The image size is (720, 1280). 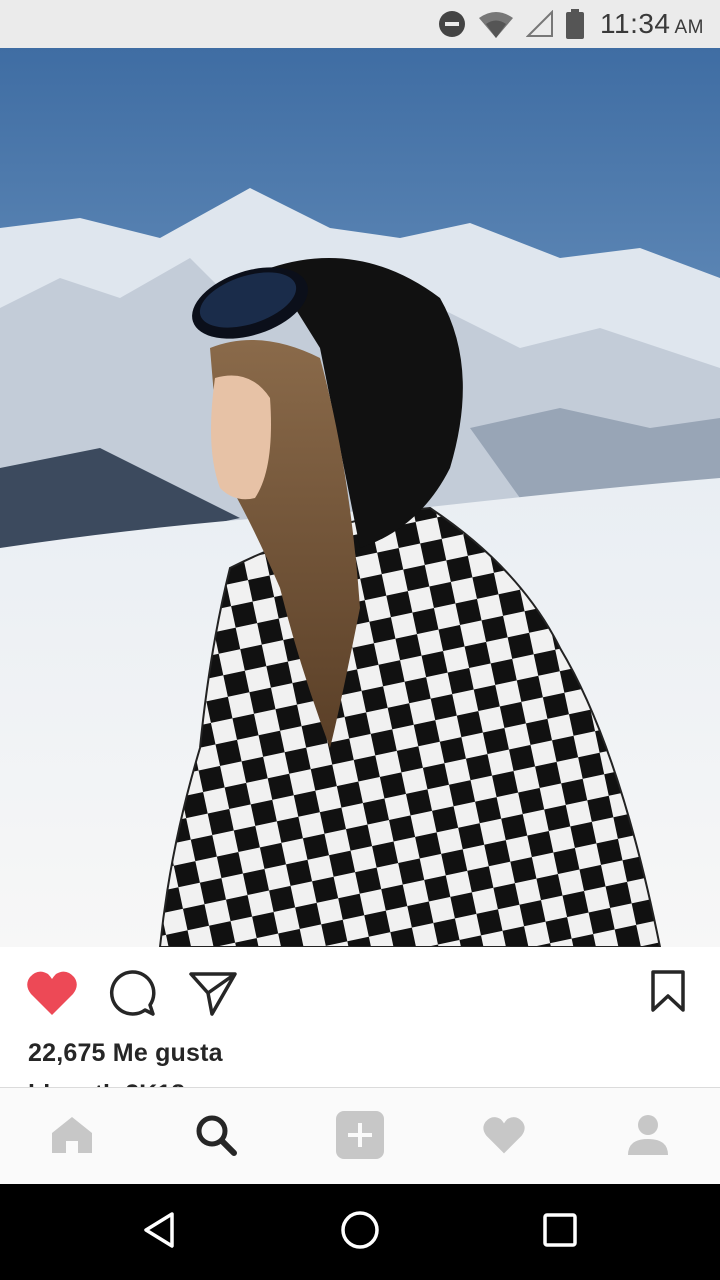 I want to click on search-icon, so click(x=216, y=1137).